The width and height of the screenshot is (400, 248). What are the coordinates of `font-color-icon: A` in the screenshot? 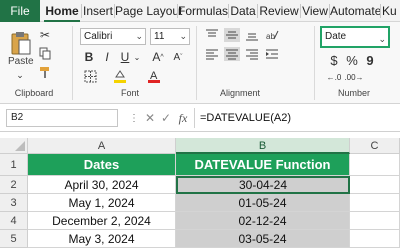 It's located at (154, 76).